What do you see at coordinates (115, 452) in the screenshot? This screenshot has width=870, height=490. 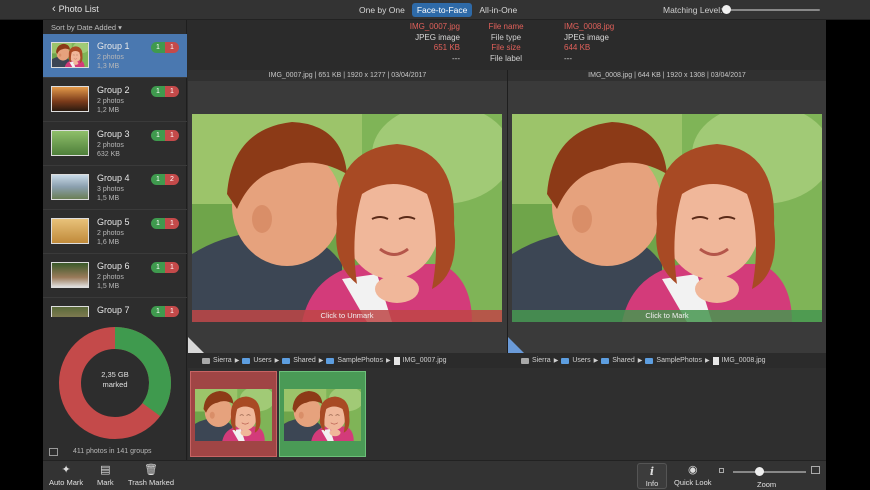 I see `sidebar-footer: 411 photos in 141 groups` at bounding box center [115, 452].